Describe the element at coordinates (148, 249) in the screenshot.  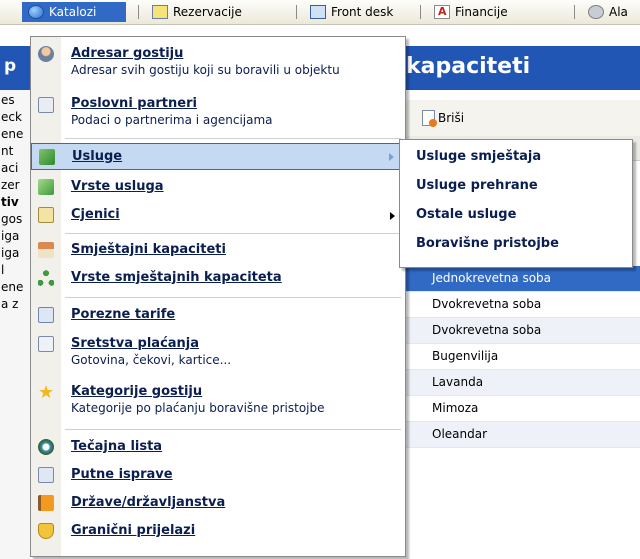
I see `menu-item-label: Smještajni kapaciteti` at that location.